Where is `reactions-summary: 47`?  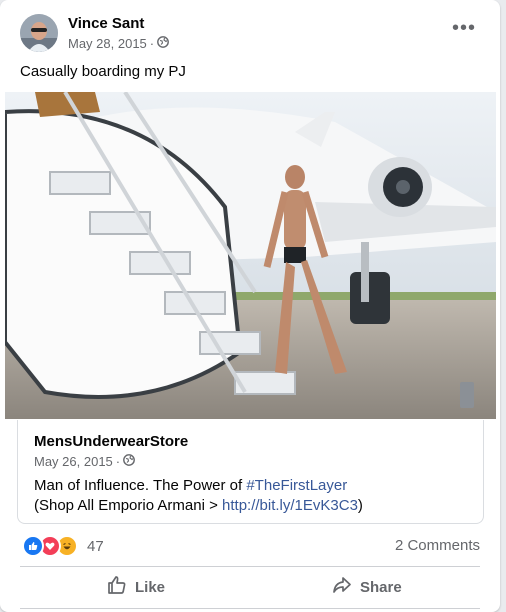
reactions-summary: 47 is located at coordinates (63, 546).